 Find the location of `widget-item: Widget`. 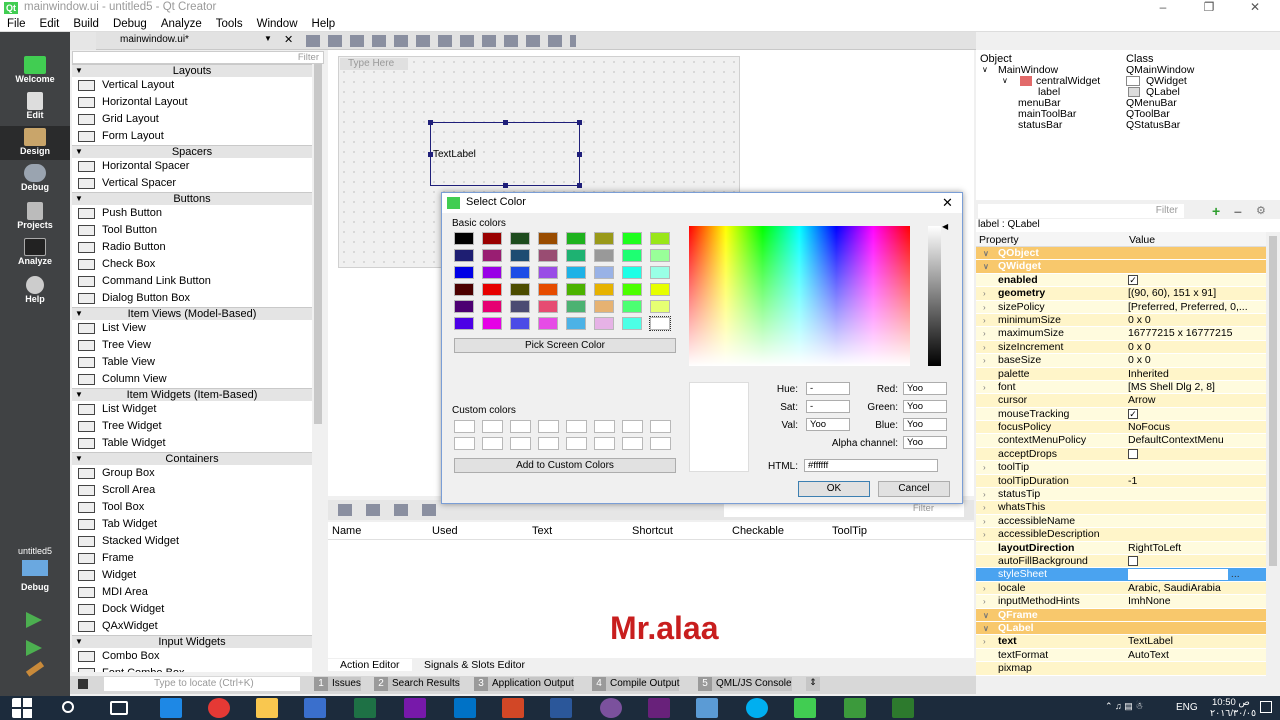

widget-item: Widget is located at coordinates (192, 575).